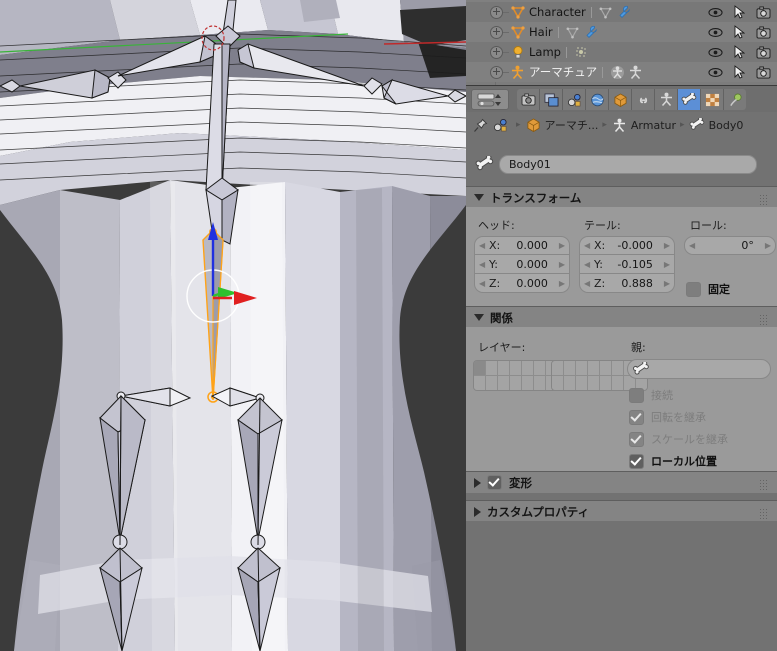  I want to click on world-tab, so click(597, 99).